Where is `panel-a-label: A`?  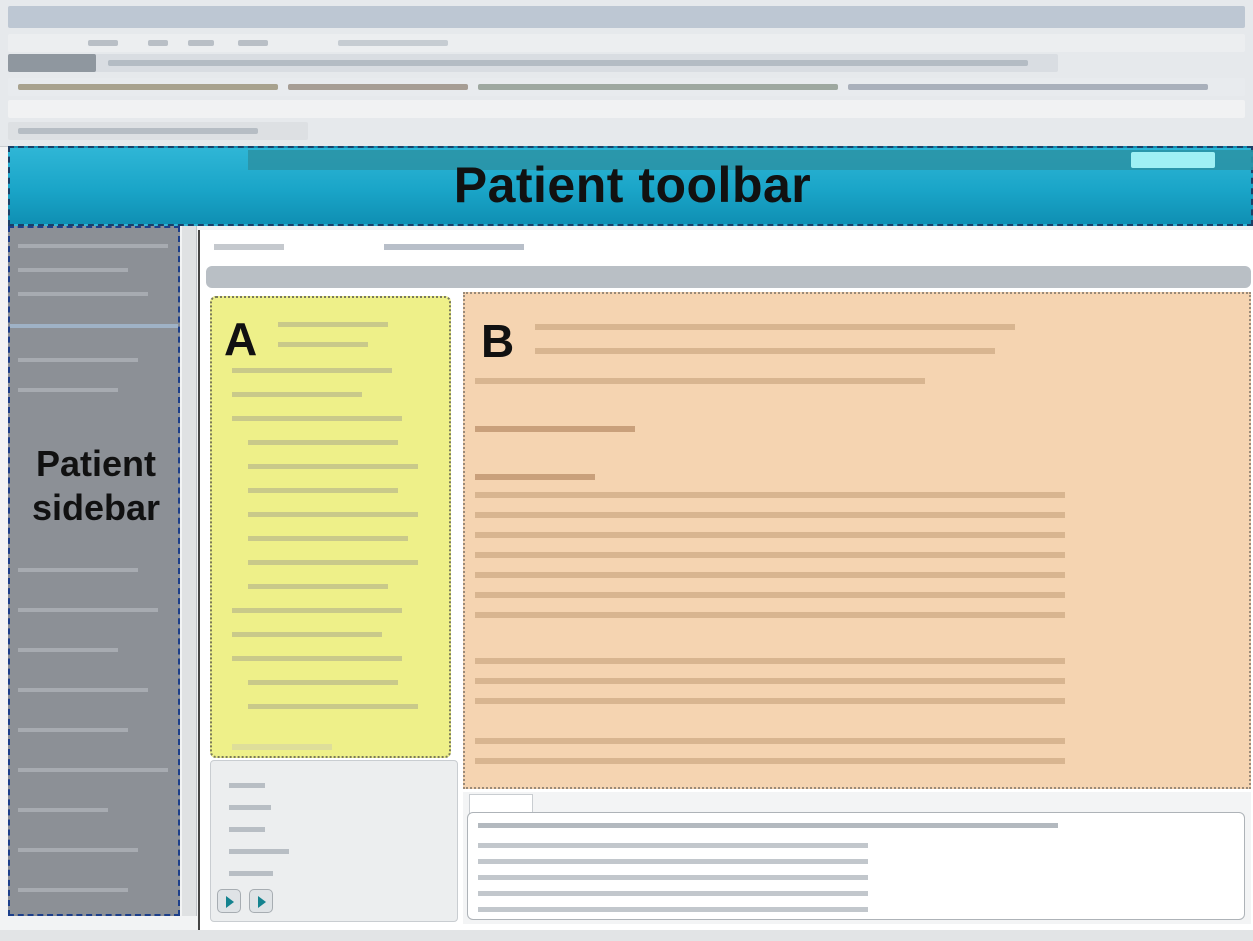 panel-a-label: A is located at coordinates (241, 339).